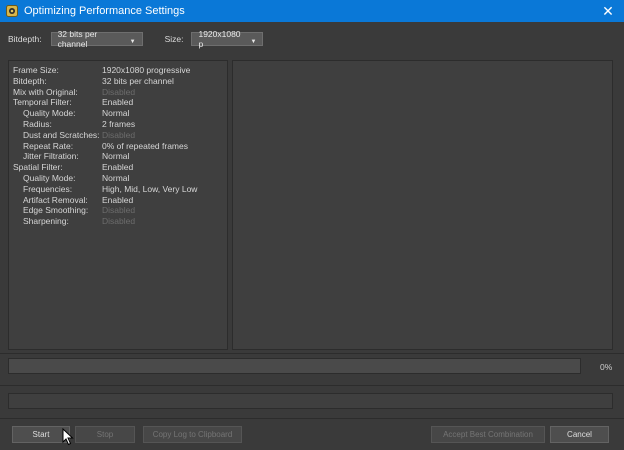  What do you see at coordinates (51, 156) in the screenshot?
I see `setting-label: Jitter Filtration:` at bounding box center [51, 156].